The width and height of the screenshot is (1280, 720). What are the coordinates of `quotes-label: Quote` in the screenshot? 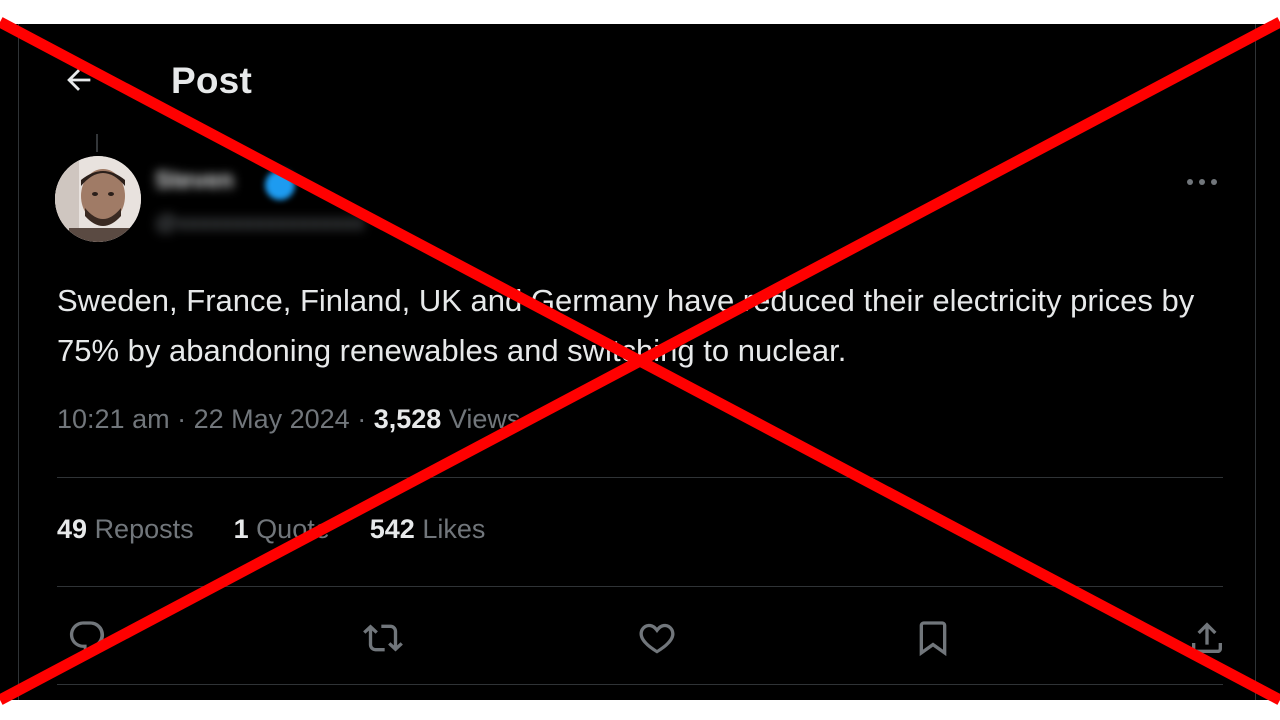 It's located at (293, 529).